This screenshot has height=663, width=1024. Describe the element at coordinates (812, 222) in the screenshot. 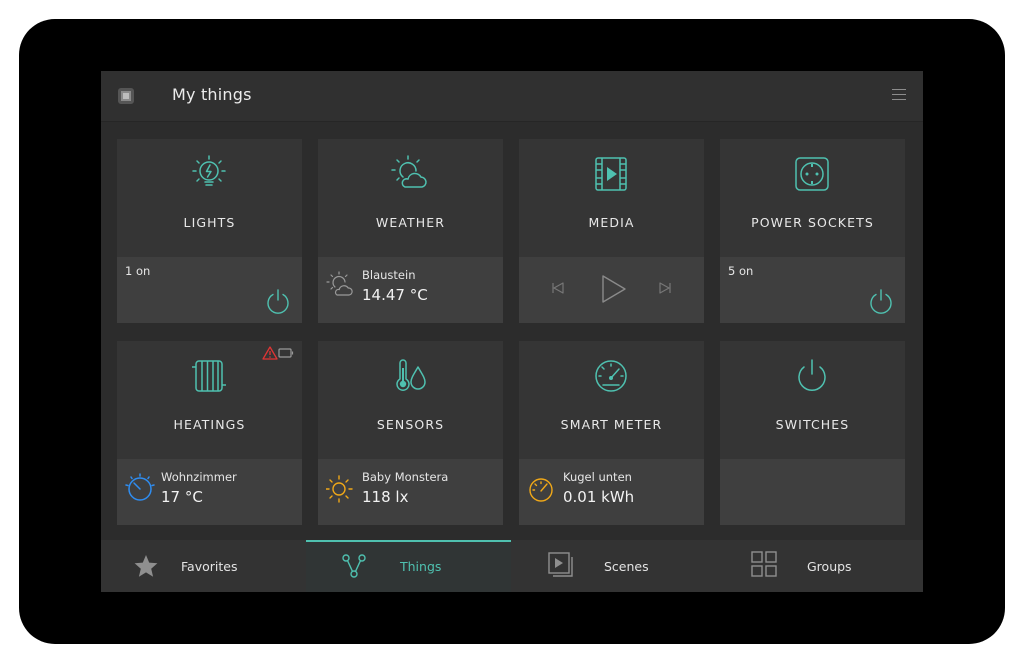

I see `tile-label: POWER SOCKETS` at that location.